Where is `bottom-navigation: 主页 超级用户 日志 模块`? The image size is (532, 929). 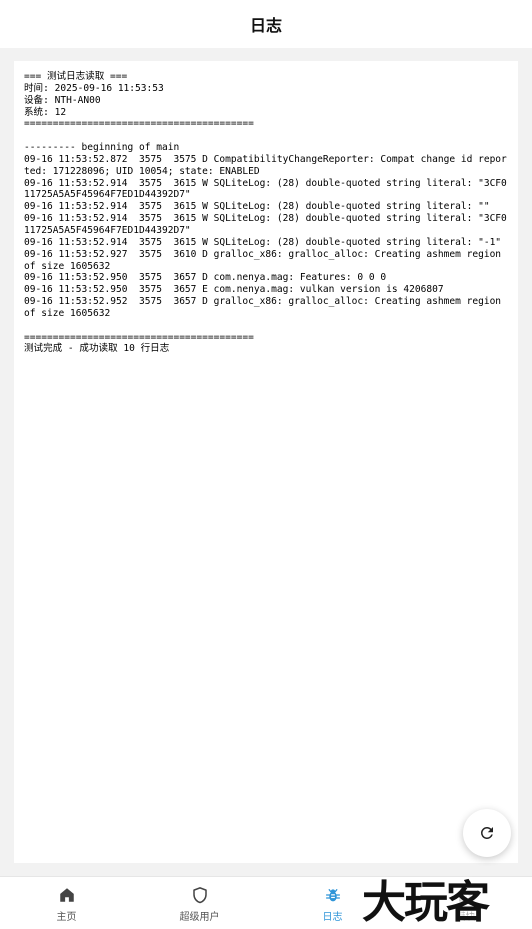 bottom-navigation: 主页 超级用户 日志 模块 is located at coordinates (266, 902).